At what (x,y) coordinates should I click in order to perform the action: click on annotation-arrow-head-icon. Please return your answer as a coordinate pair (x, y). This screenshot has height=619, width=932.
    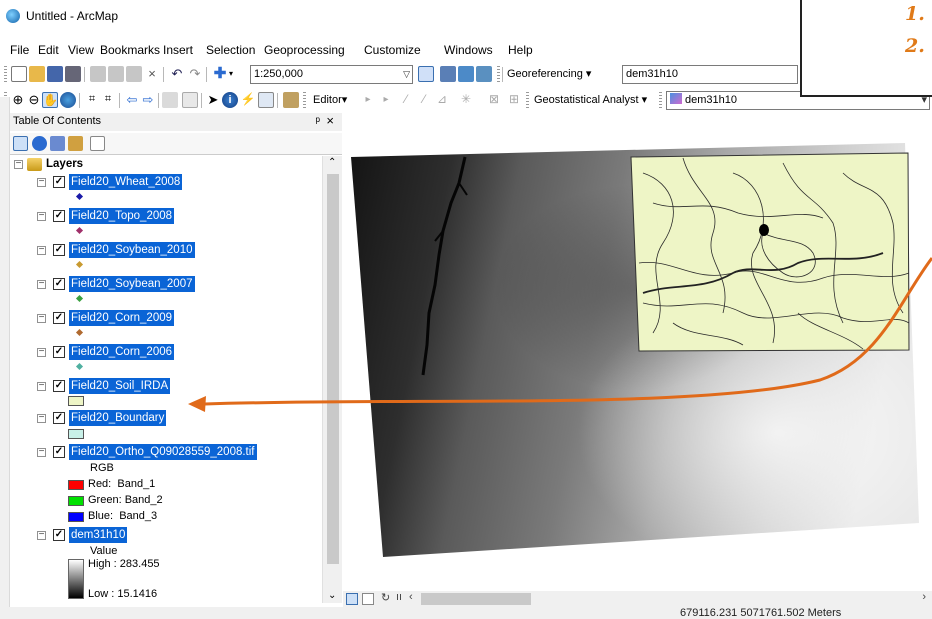
    Looking at the image, I should click on (197, 404).